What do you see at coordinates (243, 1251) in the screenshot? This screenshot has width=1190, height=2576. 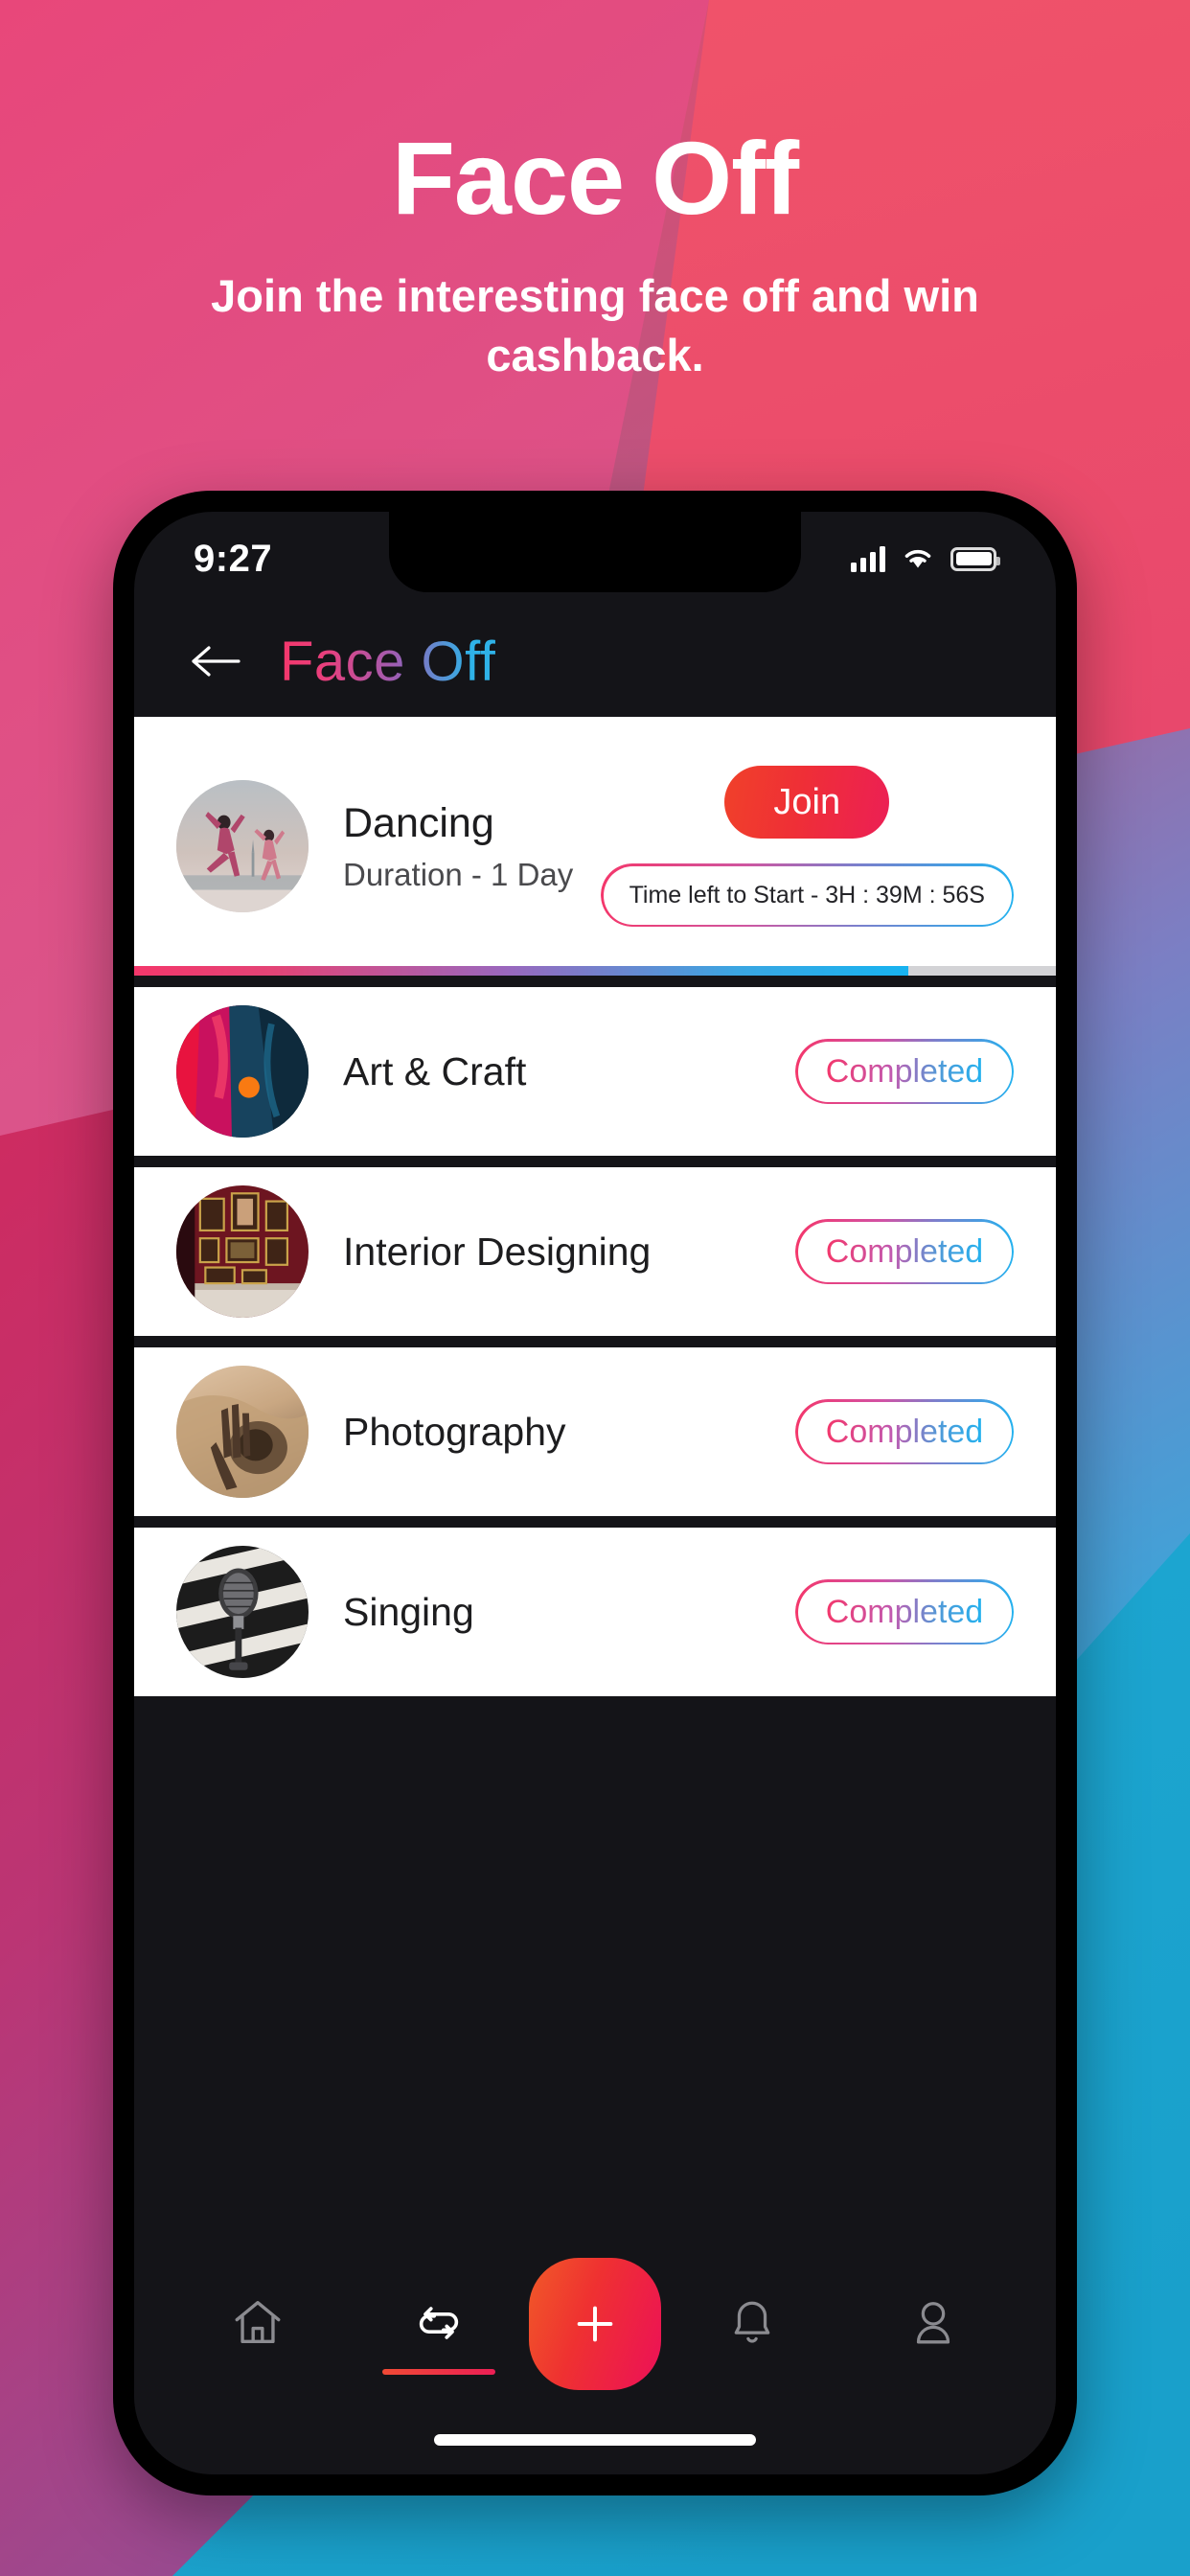 I see `interior-design-avatar` at bounding box center [243, 1251].